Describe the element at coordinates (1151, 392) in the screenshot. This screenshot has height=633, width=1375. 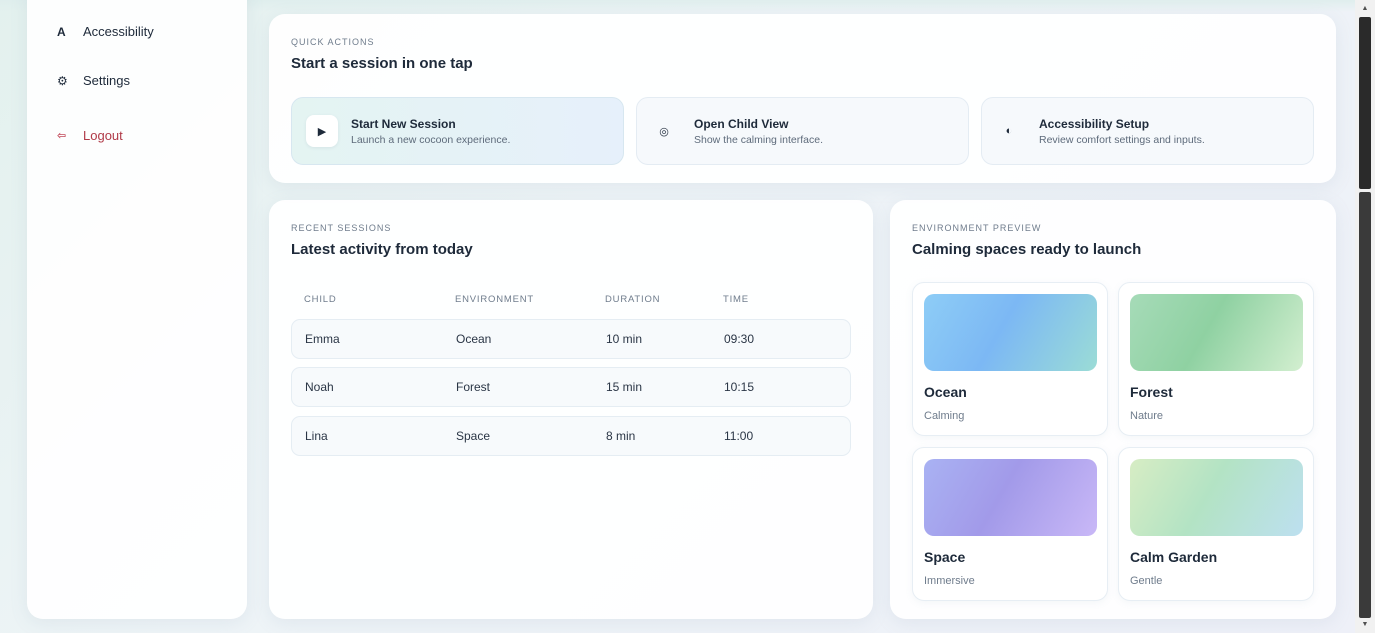
I see `environment-name: Forest` at that location.